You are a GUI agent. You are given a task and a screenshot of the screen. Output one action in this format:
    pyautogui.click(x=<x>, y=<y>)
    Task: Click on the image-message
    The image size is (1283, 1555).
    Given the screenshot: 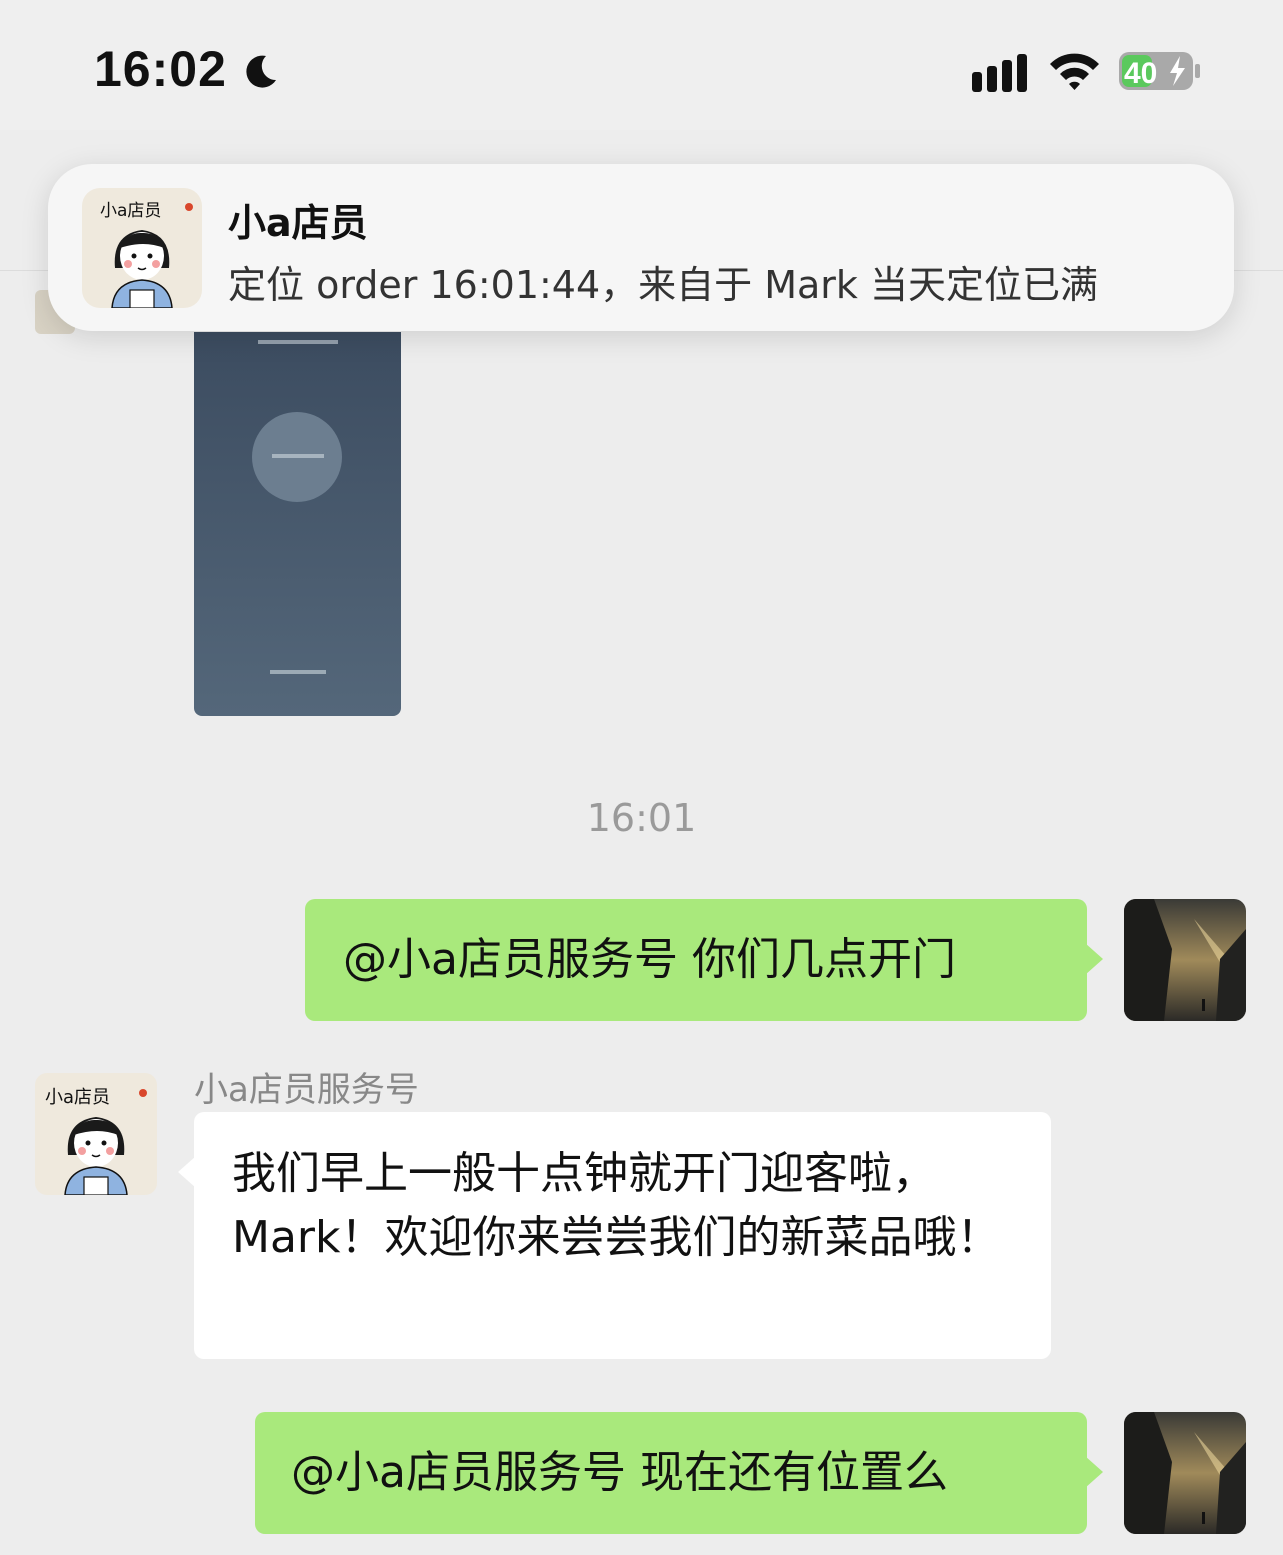 What is the action you would take?
    pyautogui.click(x=297, y=524)
    